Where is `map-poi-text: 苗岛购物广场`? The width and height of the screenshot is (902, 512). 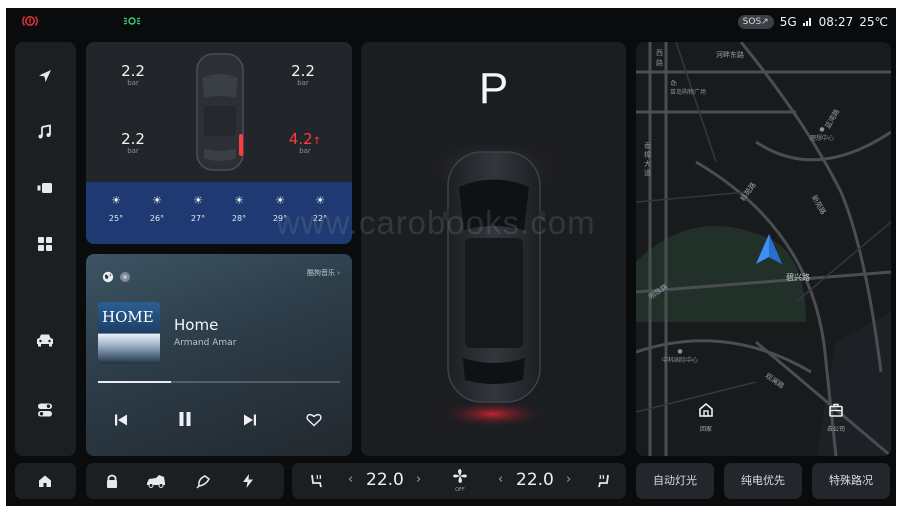
map-poi-text: 苗岛购物广场 is located at coordinates (688, 92).